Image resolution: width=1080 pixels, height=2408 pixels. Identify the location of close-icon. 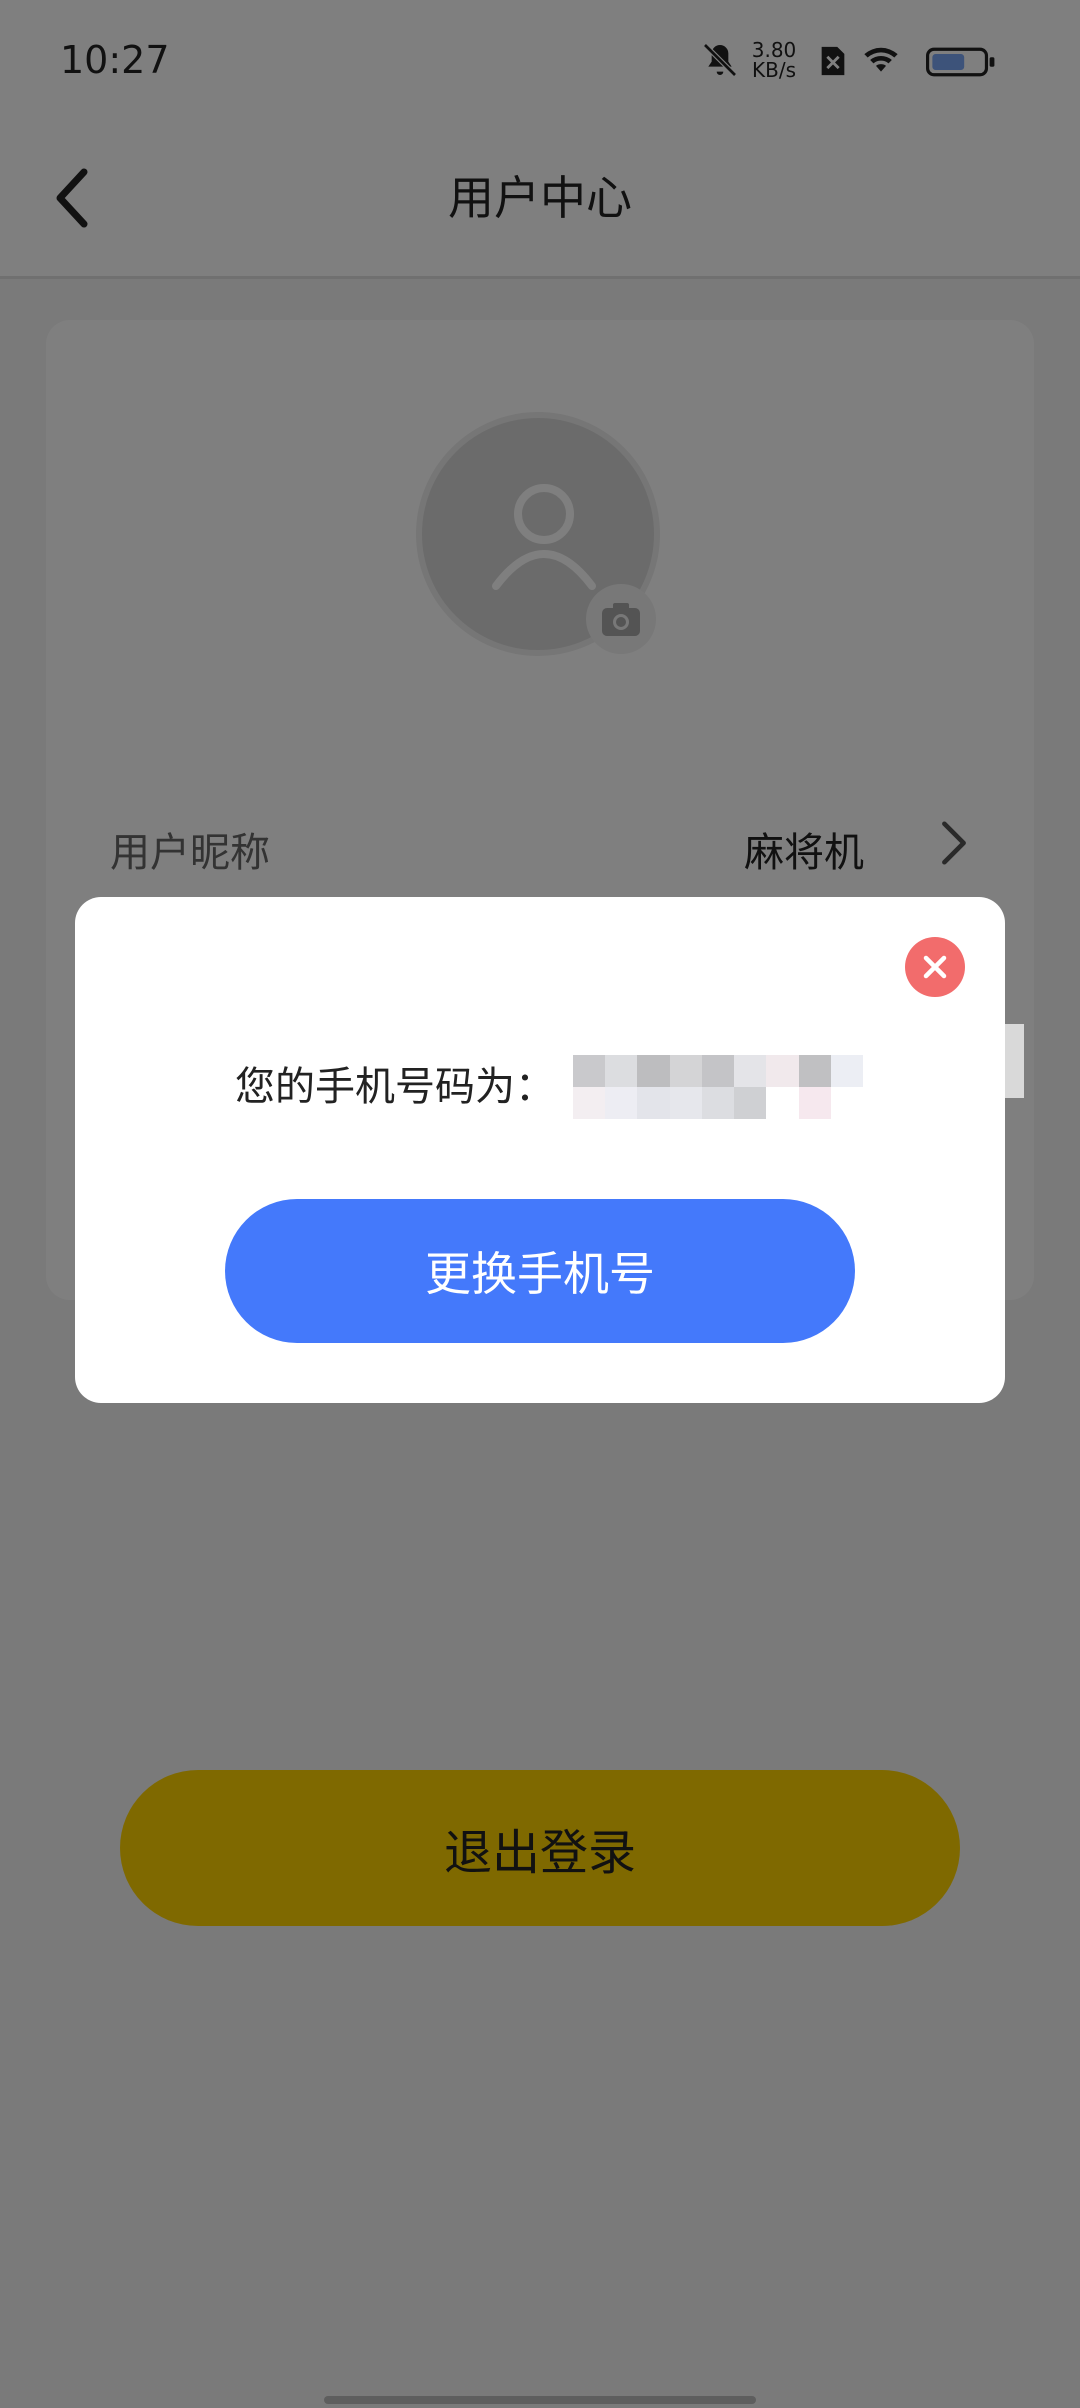
(935, 967).